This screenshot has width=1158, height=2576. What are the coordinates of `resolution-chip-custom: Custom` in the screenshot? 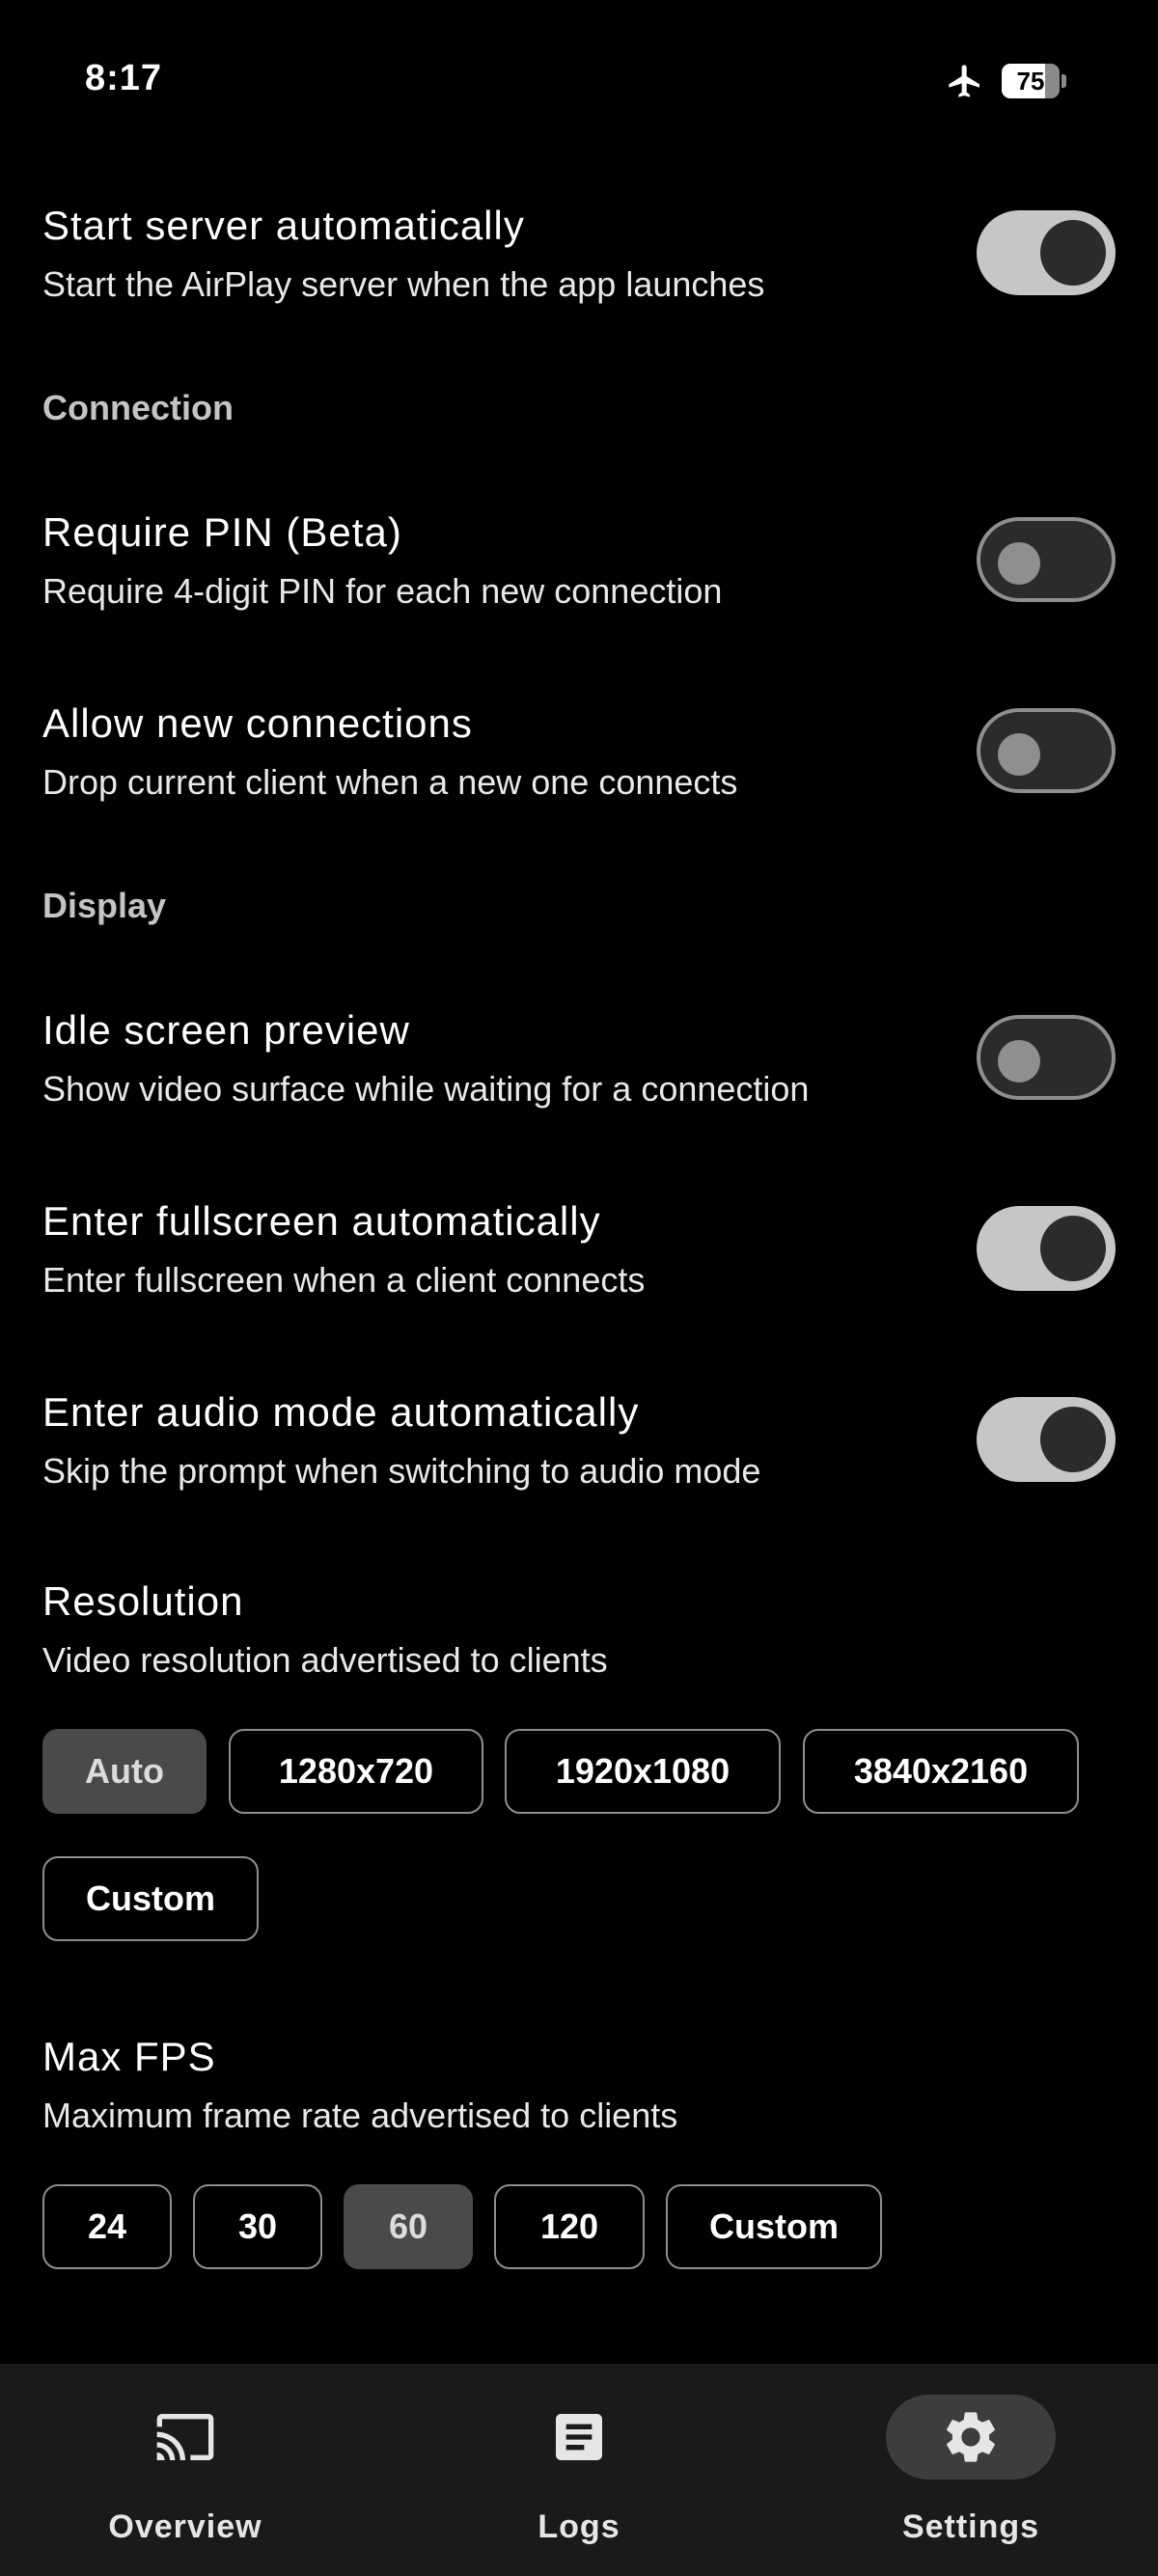 It's located at (150, 1899).